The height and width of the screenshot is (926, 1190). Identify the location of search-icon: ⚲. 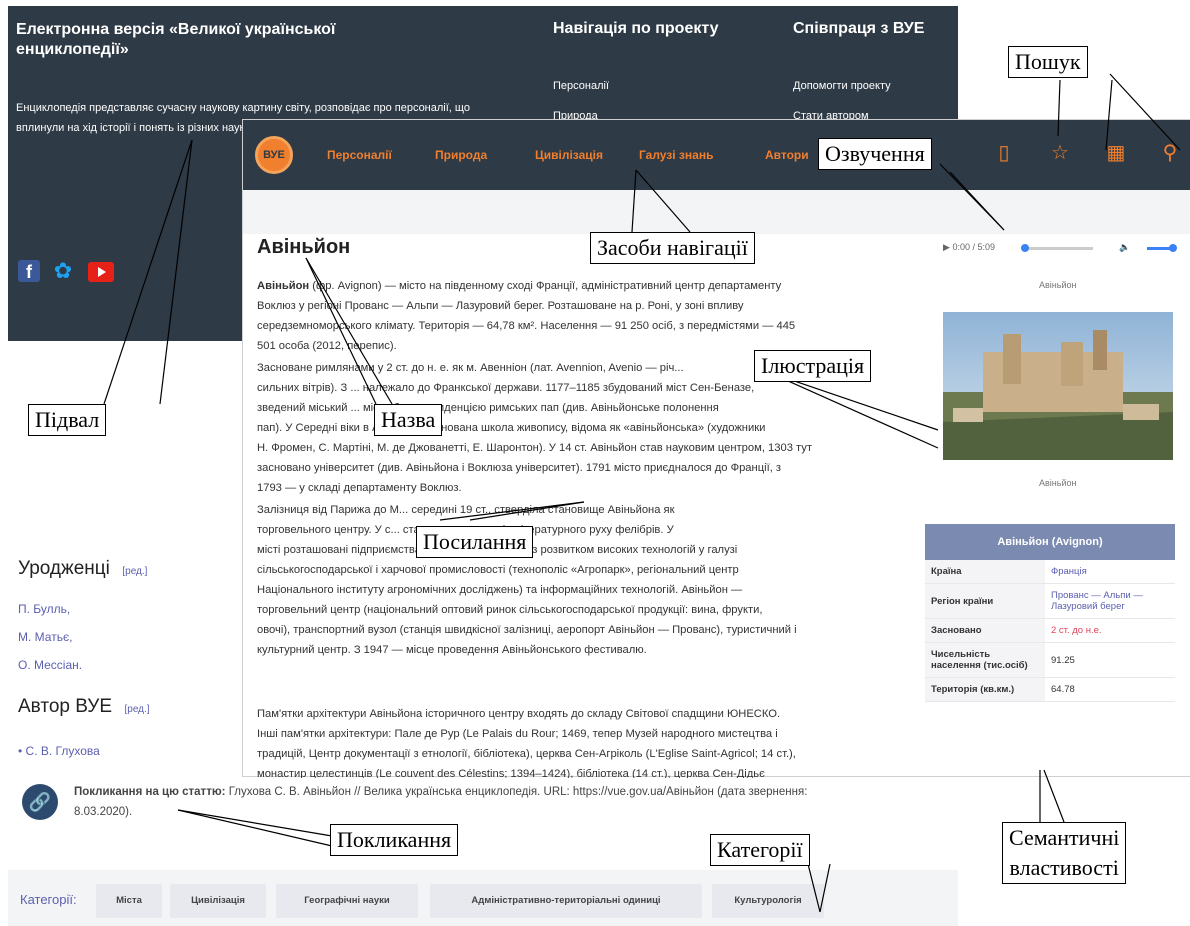
(1170, 153).